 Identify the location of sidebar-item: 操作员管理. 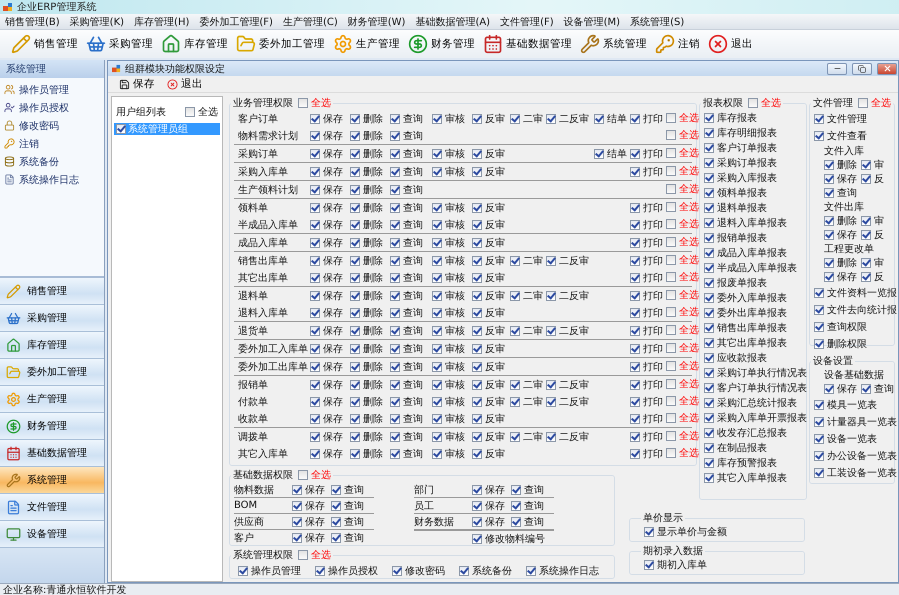
(54, 89).